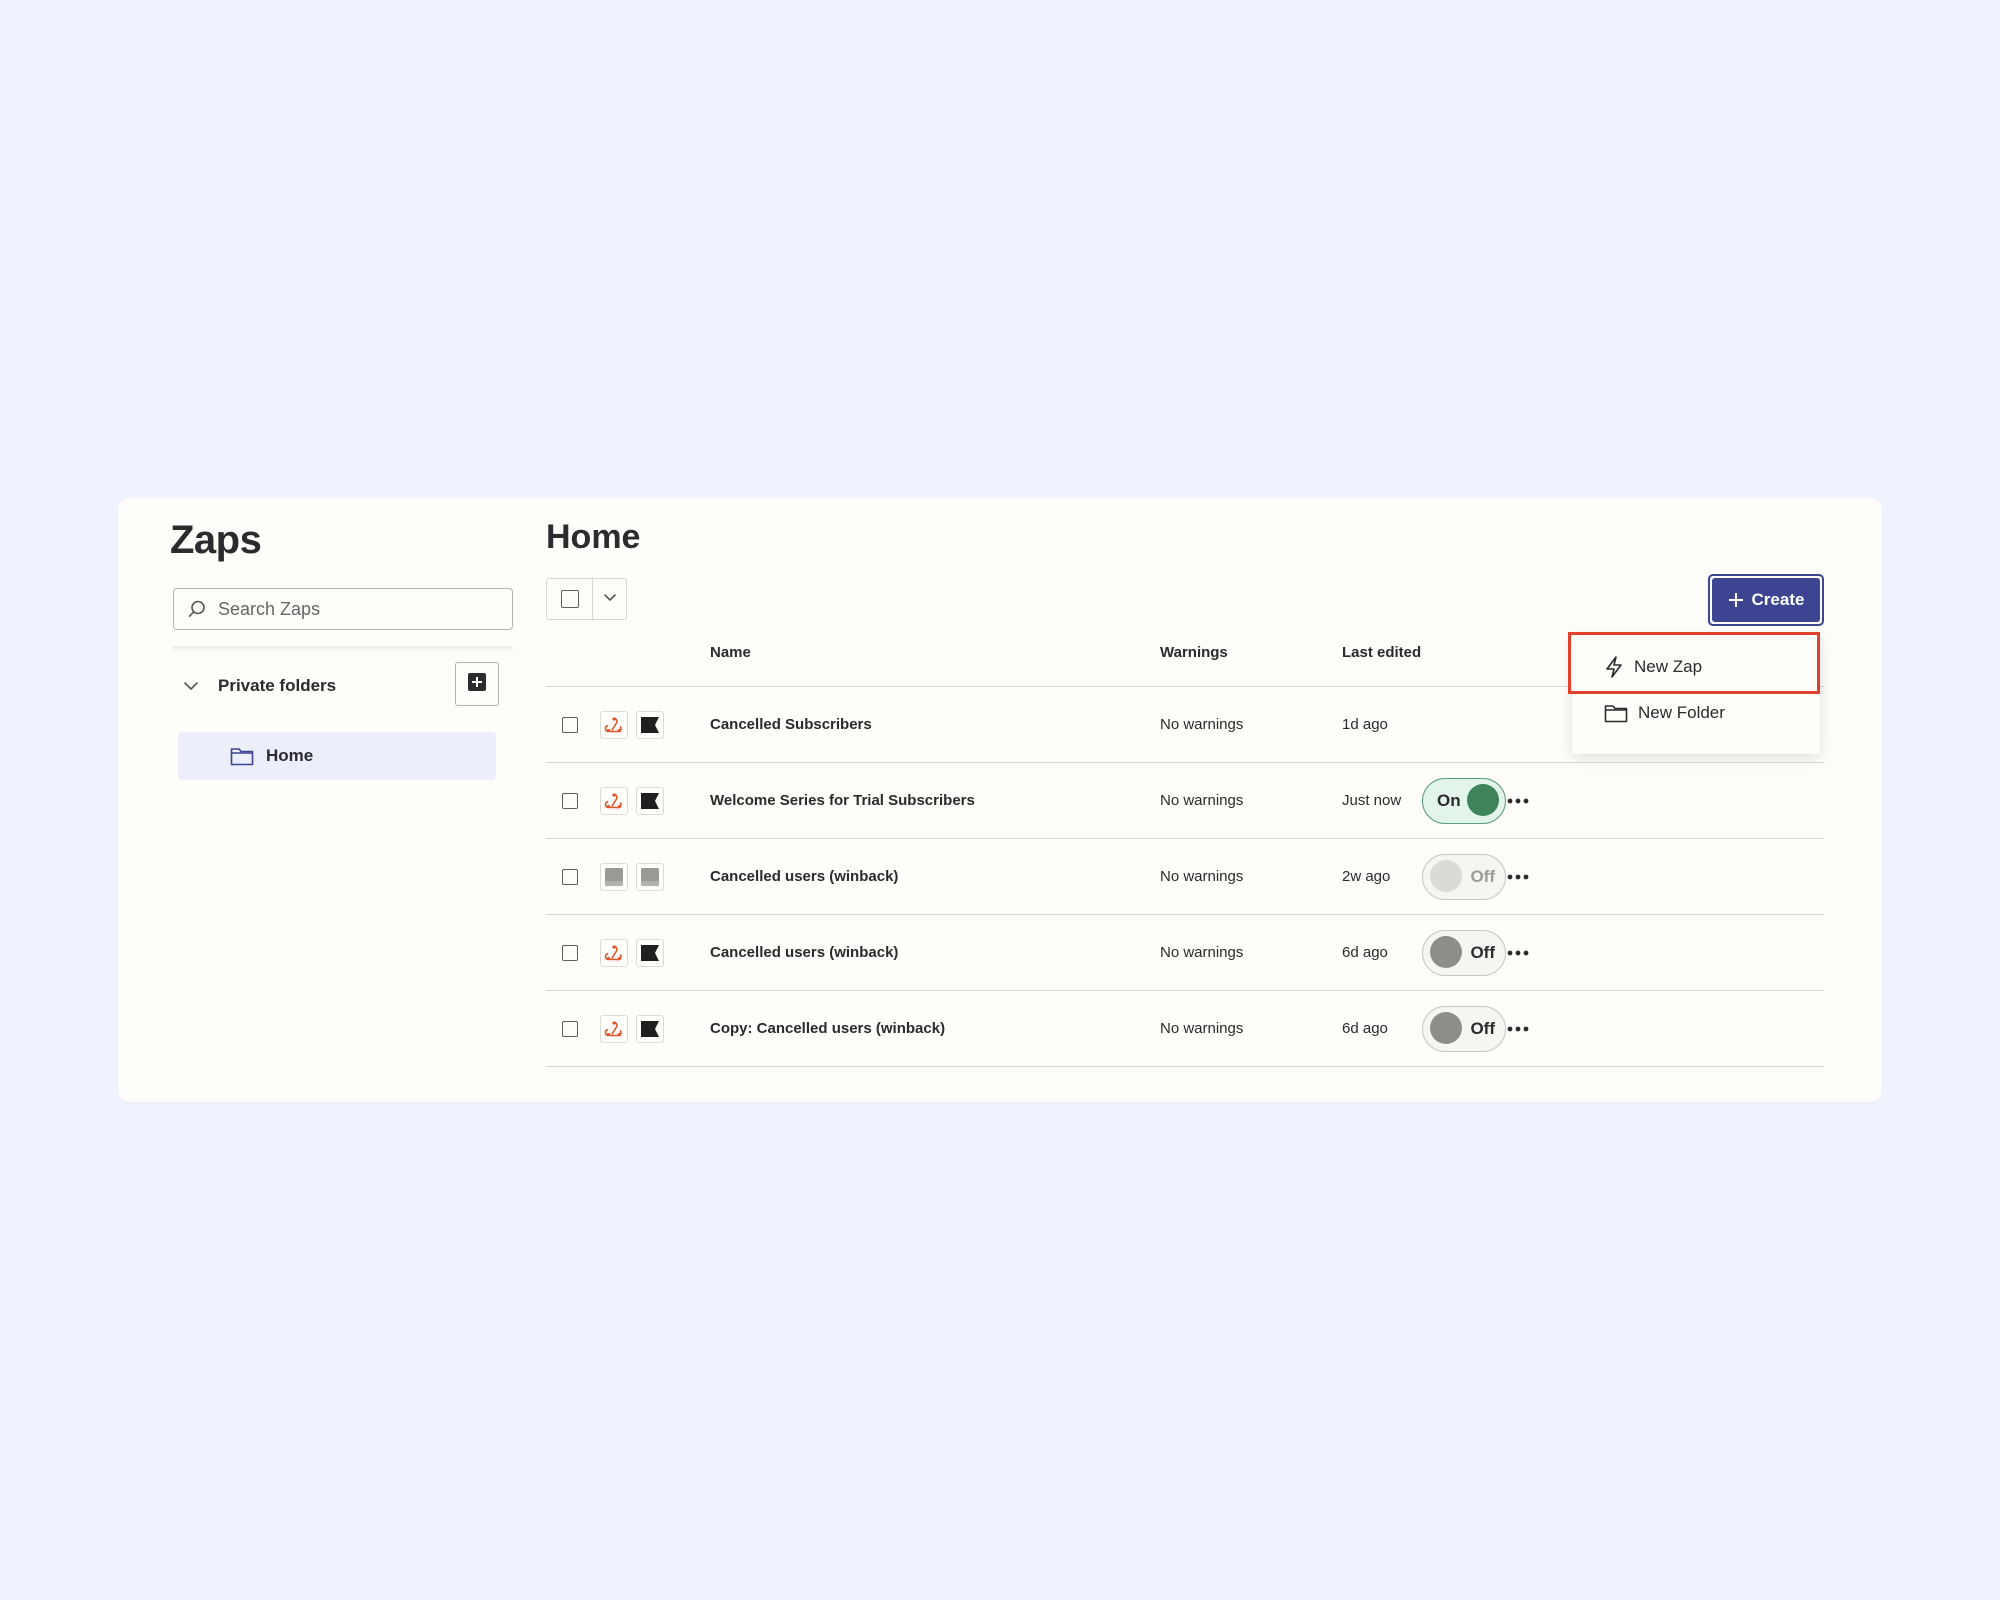 The height and width of the screenshot is (1600, 2000). What do you see at coordinates (1778, 599) in the screenshot?
I see `create-button-label: Create` at bounding box center [1778, 599].